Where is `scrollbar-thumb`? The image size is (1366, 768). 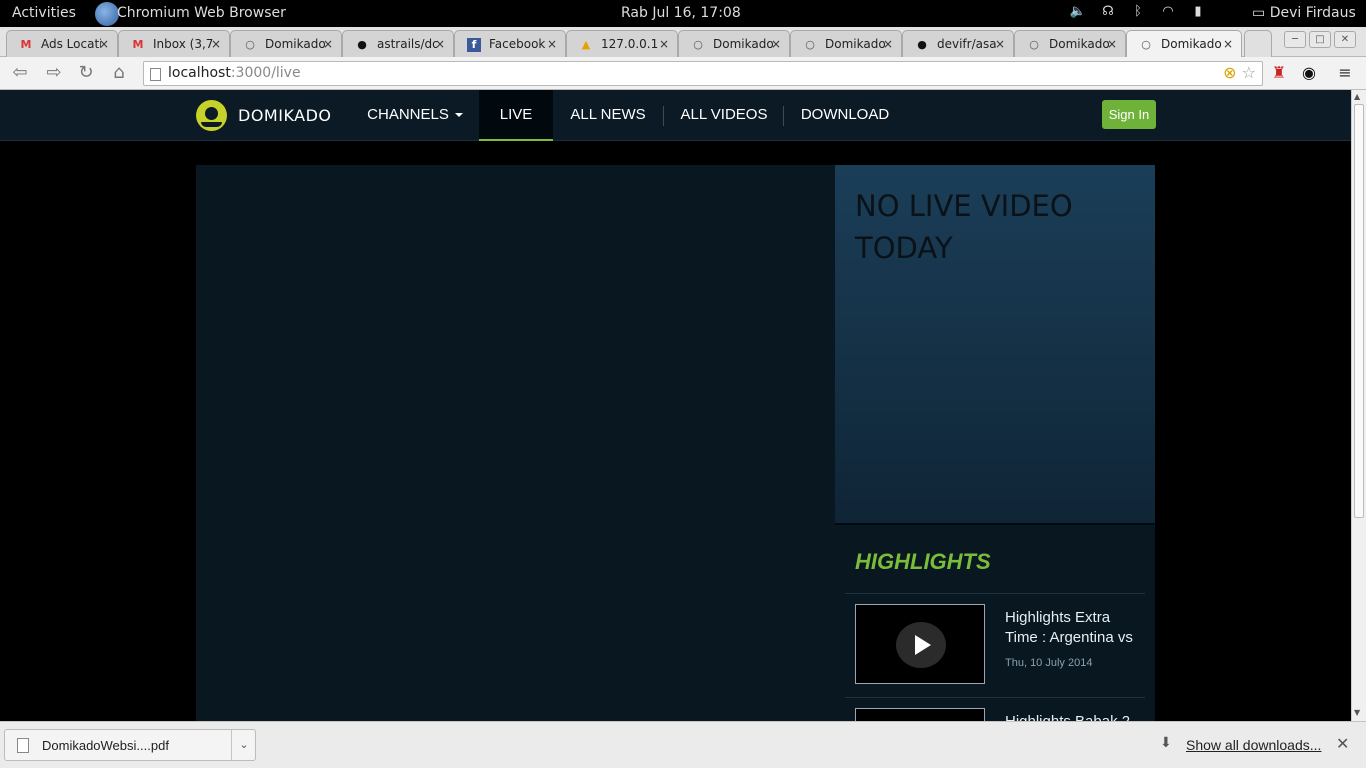
scrollbar-thumb is located at coordinates (1359, 311).